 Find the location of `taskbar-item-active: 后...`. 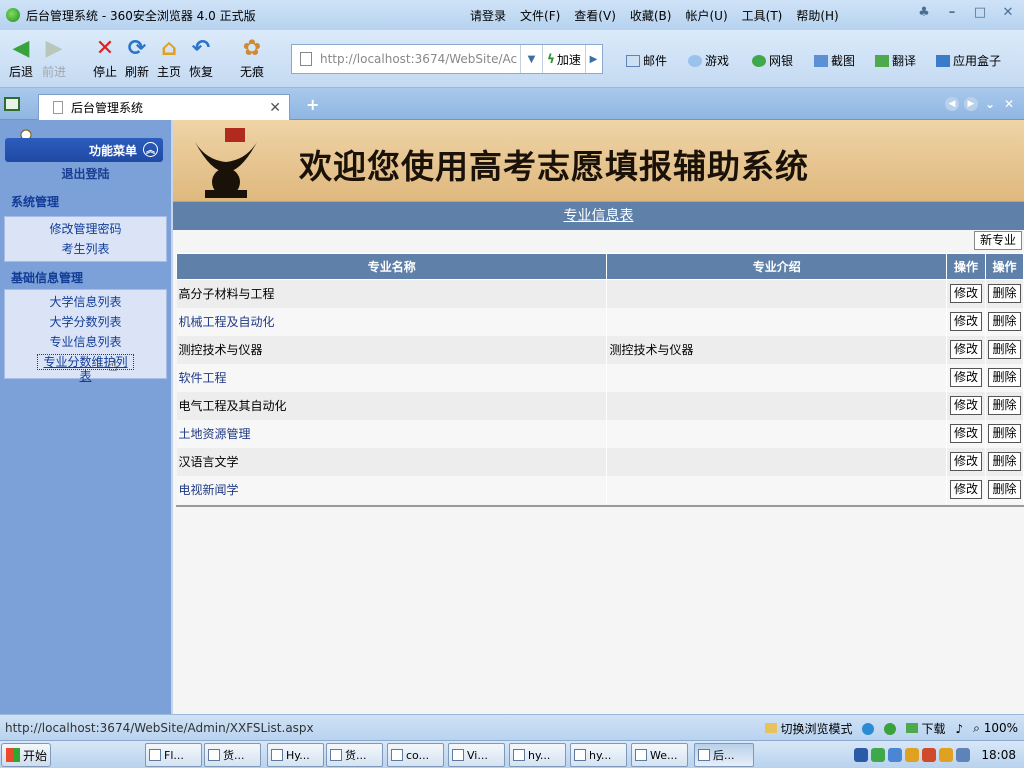

taskbar-item-active: 后... is located at coordinates (724, 755).